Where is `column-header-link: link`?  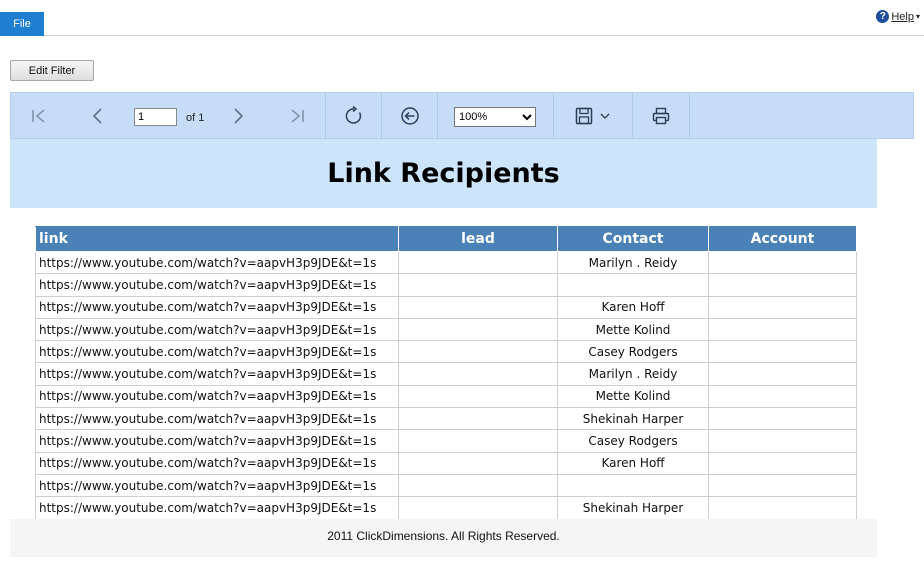 column-header-link: link is located at coordinates (217, 239).